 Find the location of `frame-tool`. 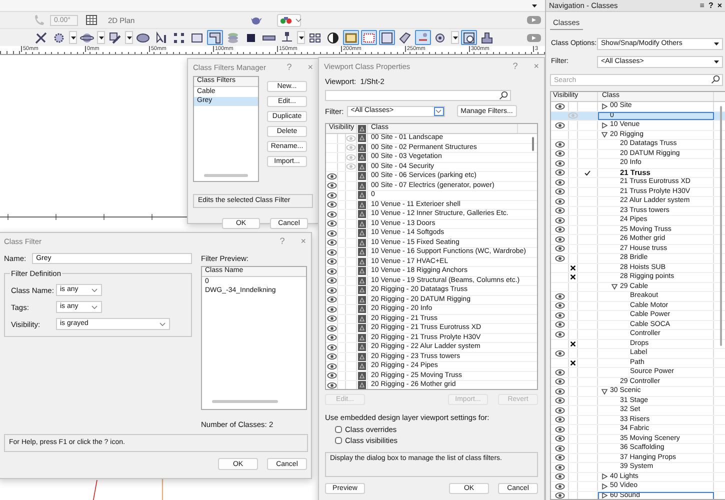

frame-tool is located at coordinates (351, 37).